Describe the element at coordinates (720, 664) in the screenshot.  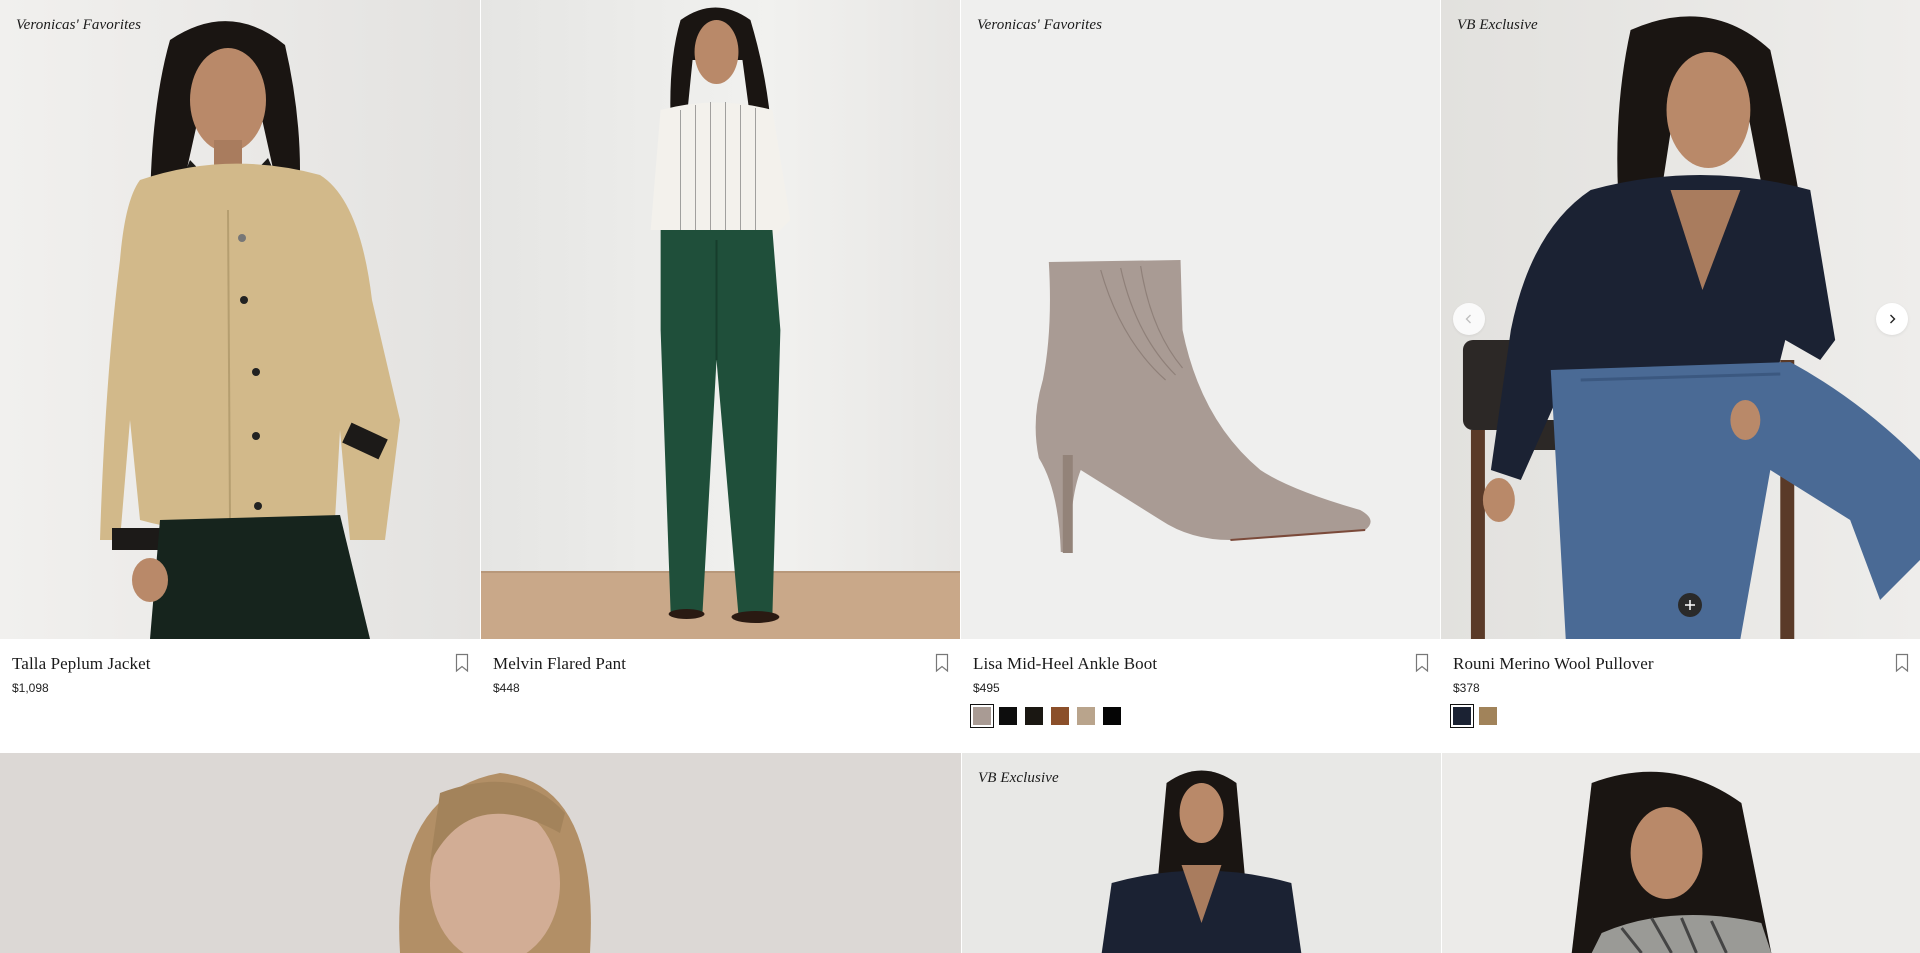
I see `product-name: Melvin Flared Pant` at that location.